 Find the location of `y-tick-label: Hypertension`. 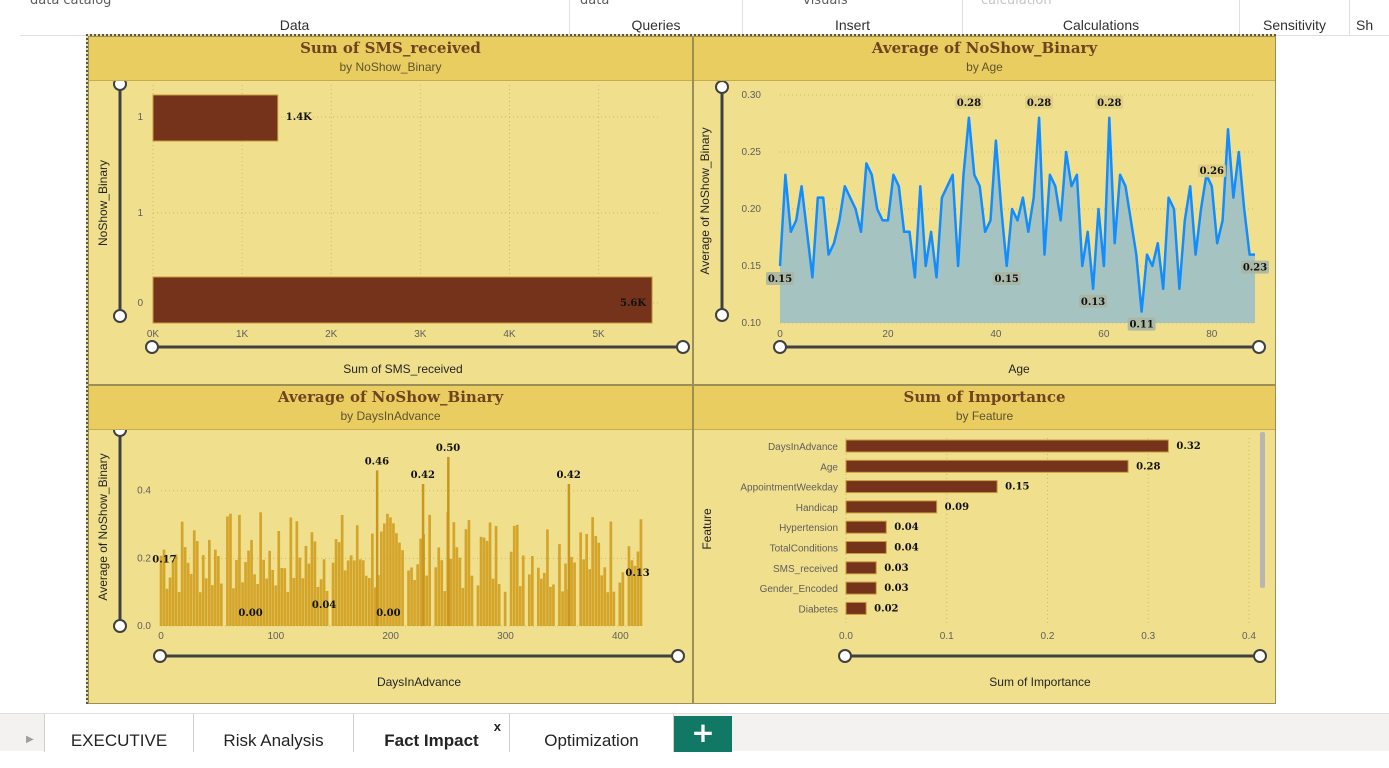

y-tick-label: Hypertension is located at coordinates (808, 528).